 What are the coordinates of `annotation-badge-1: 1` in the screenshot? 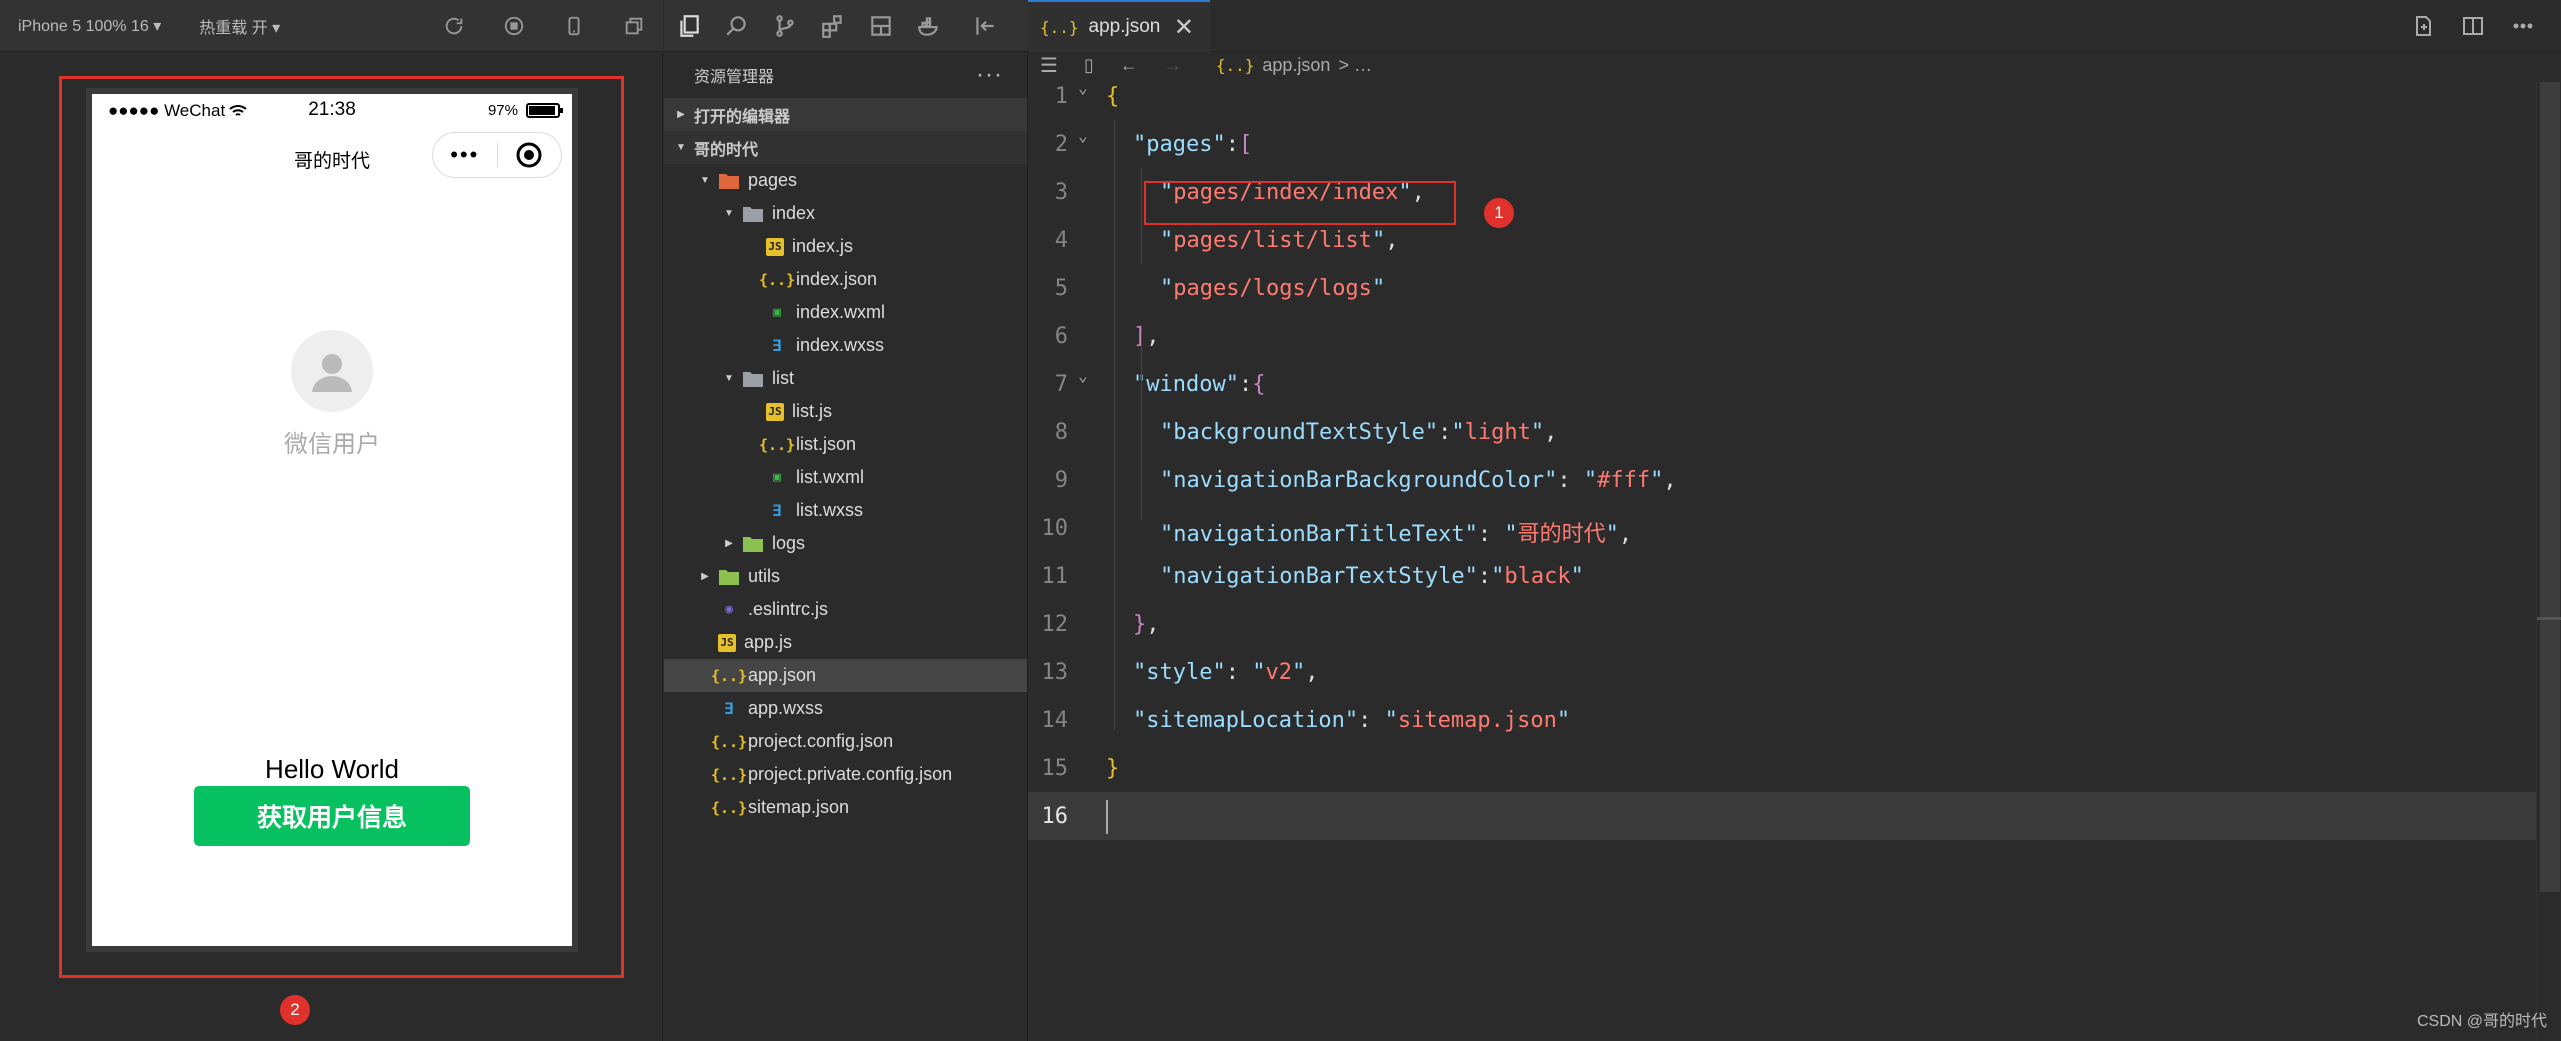 It's located at (1499, 213).